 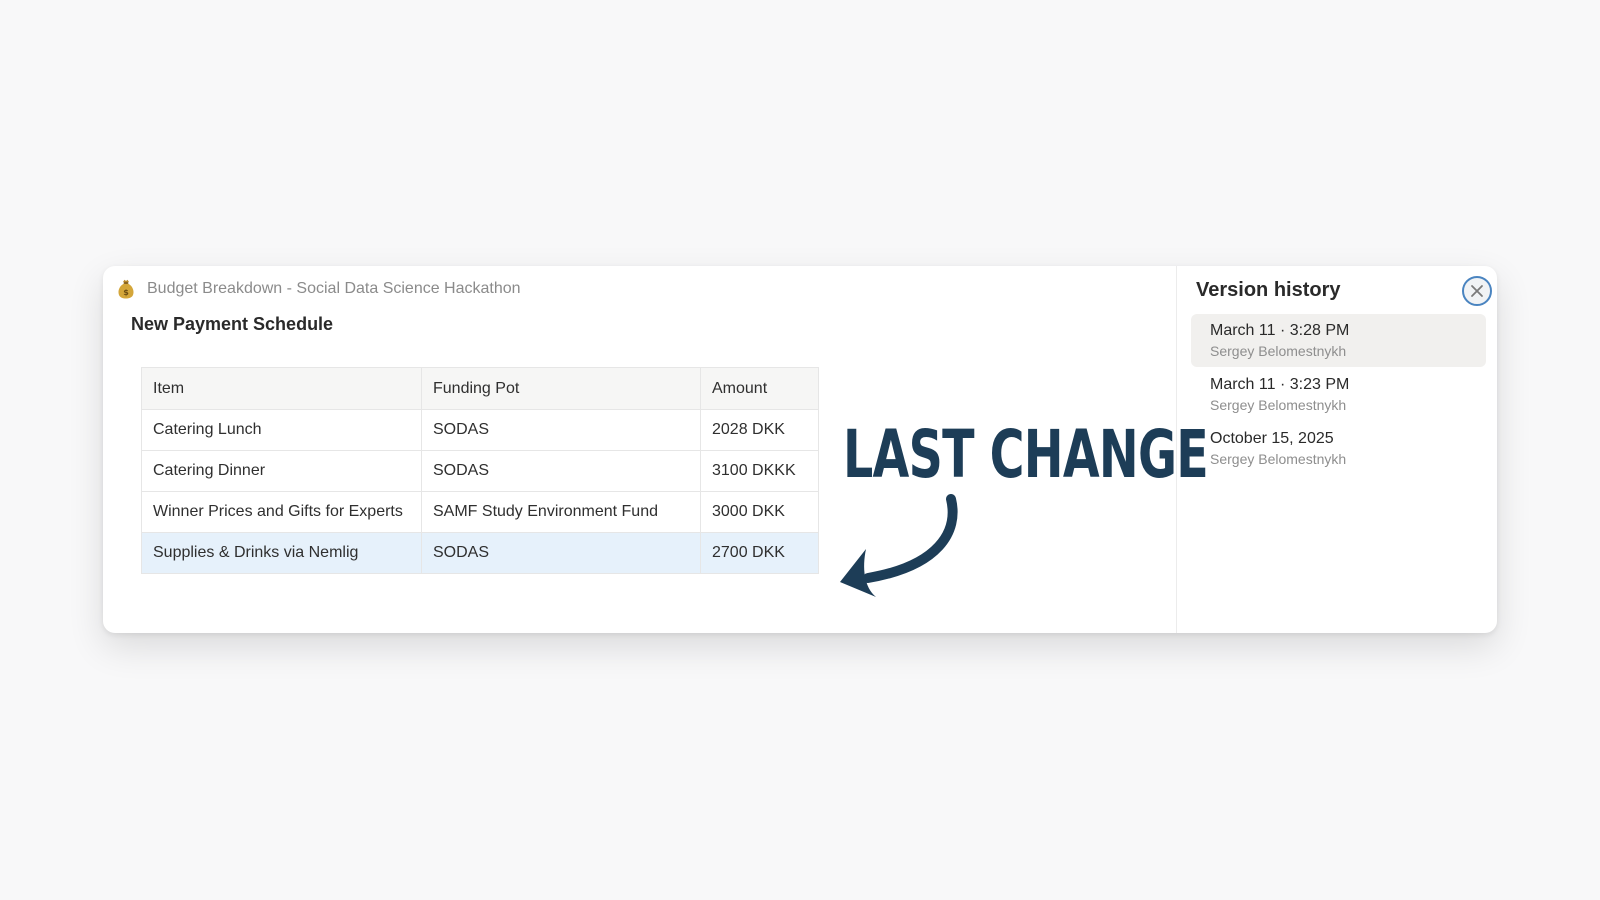 I want to click on cell-funding-pot: SAMF Study Environment Fund, so click(x=561, y=512).